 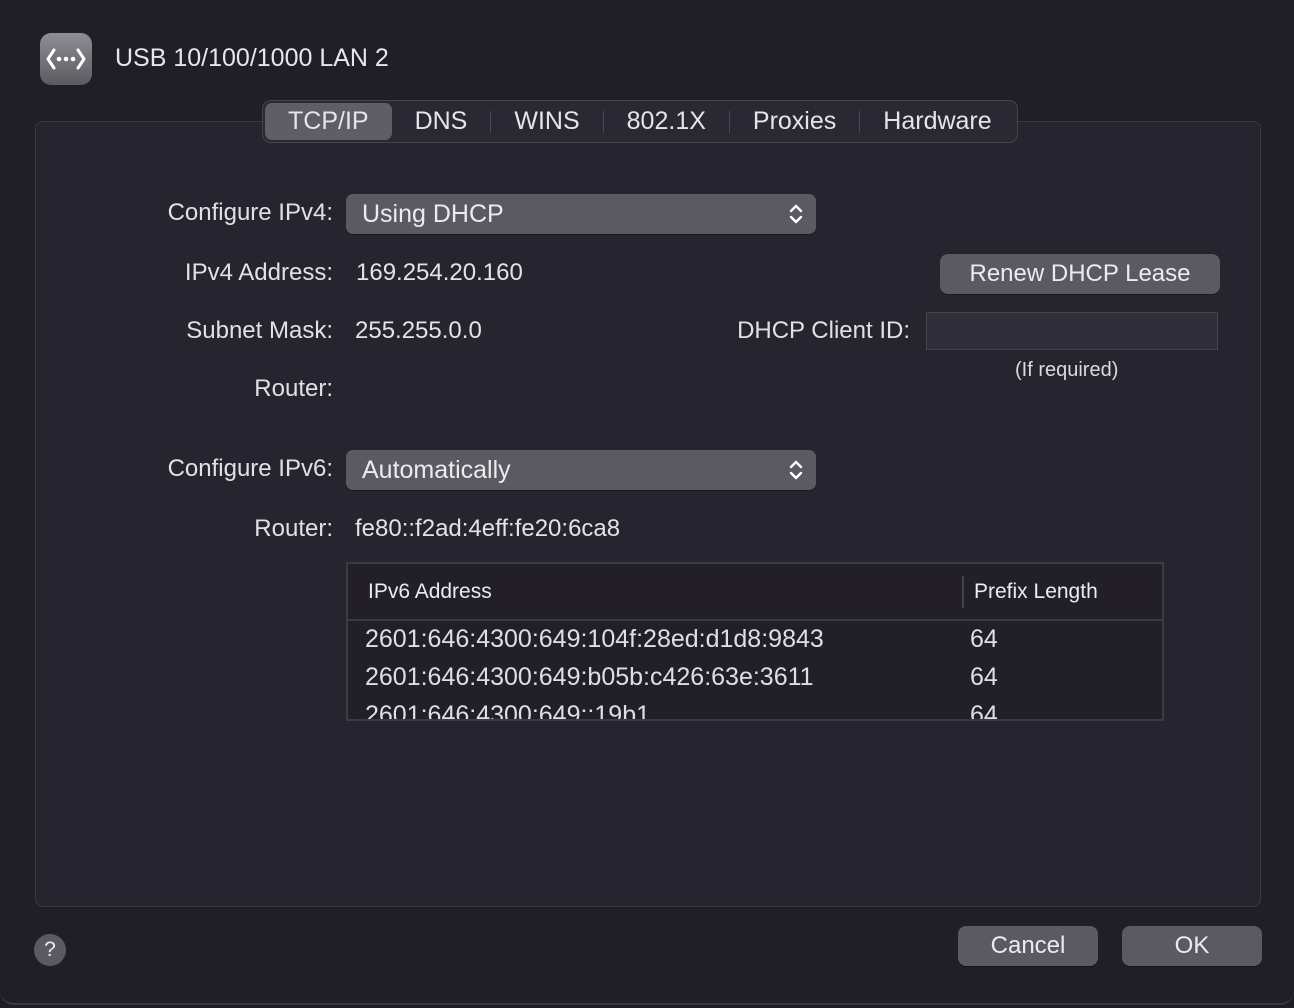 I want to click on ipv6-router-value: fe80::f2ad:4eff:fe20:6ca8, so click(x=488, y=528).